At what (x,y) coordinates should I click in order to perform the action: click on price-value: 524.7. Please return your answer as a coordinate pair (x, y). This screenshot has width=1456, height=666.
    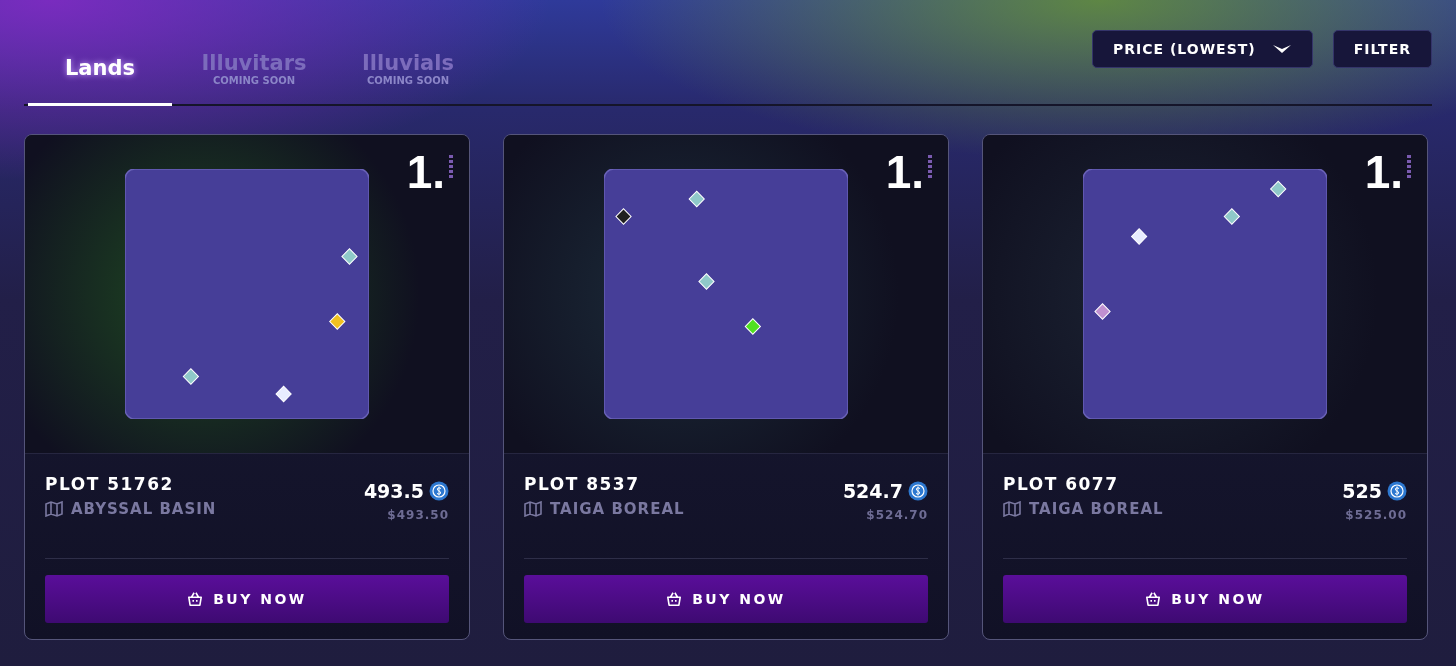
    Looking at the image, I should click on (872, 491).